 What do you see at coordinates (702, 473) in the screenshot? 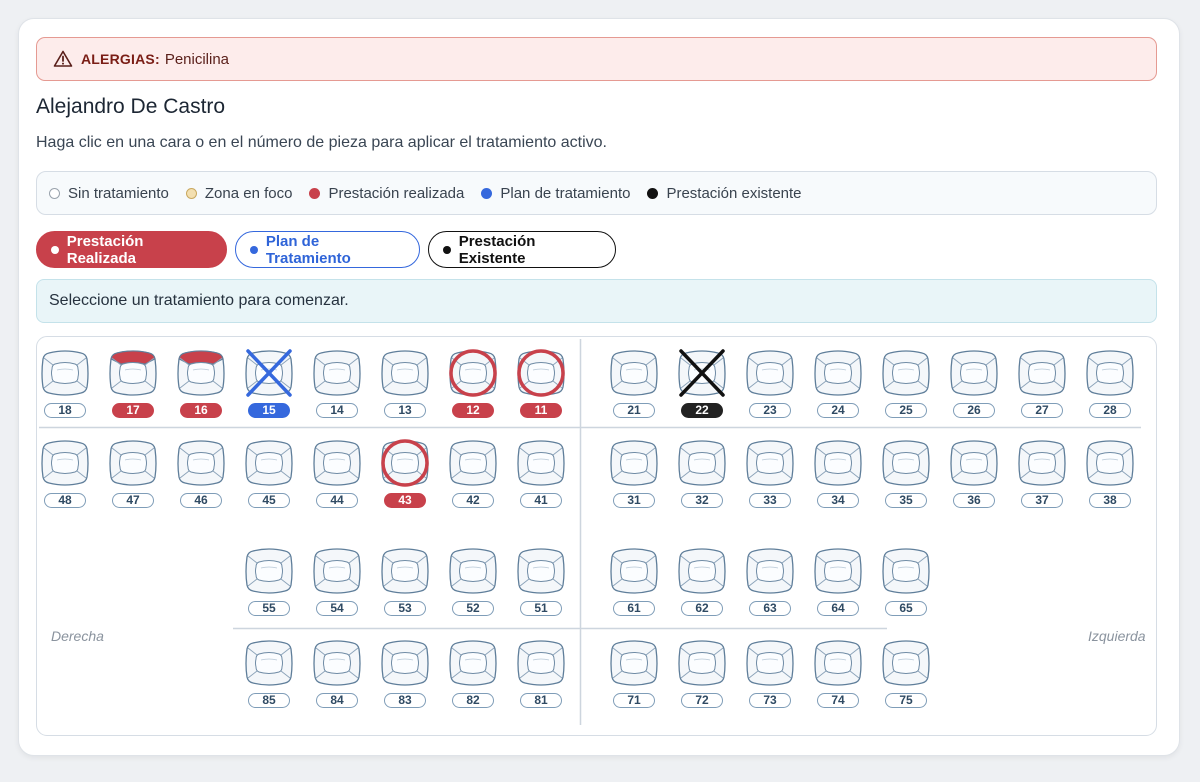
I see `tooth-32: 32` at bounding box center [702, 473].